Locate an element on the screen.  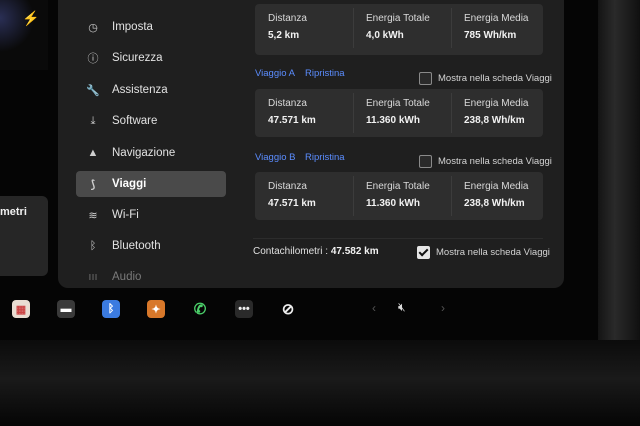
sidebar-item-label: Bluetooth is located at coordinates (136, 246).